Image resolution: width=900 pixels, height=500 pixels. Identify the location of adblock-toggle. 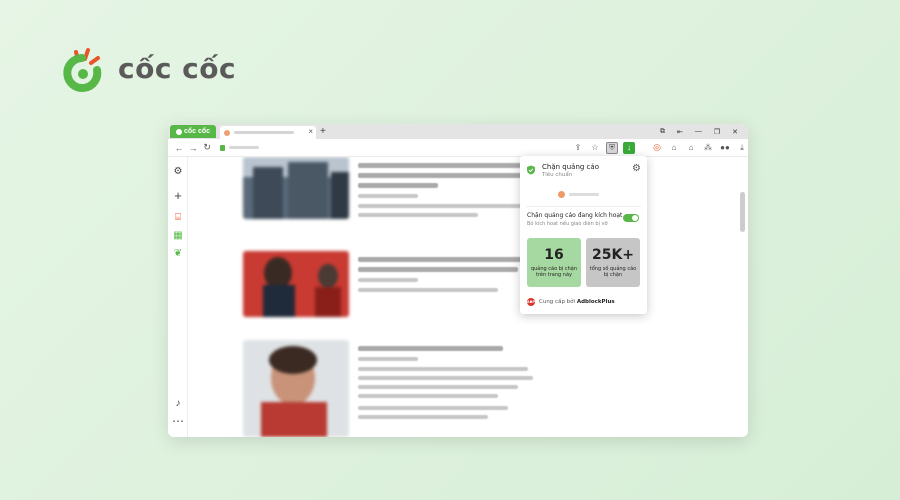
(631, 218).